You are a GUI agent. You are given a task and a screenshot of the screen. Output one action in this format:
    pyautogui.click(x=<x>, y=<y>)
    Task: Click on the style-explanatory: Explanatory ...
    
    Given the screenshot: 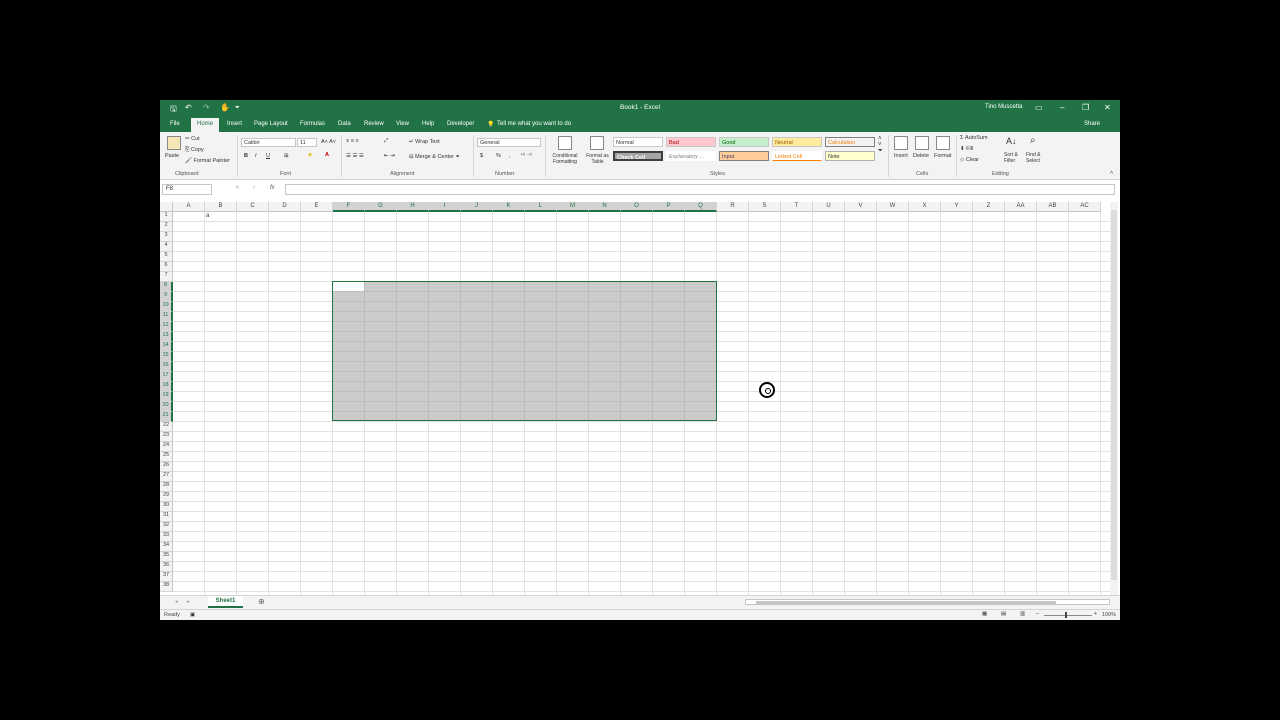 What is the action you would take?
    pyautogui.click(x=691, y=156)
    